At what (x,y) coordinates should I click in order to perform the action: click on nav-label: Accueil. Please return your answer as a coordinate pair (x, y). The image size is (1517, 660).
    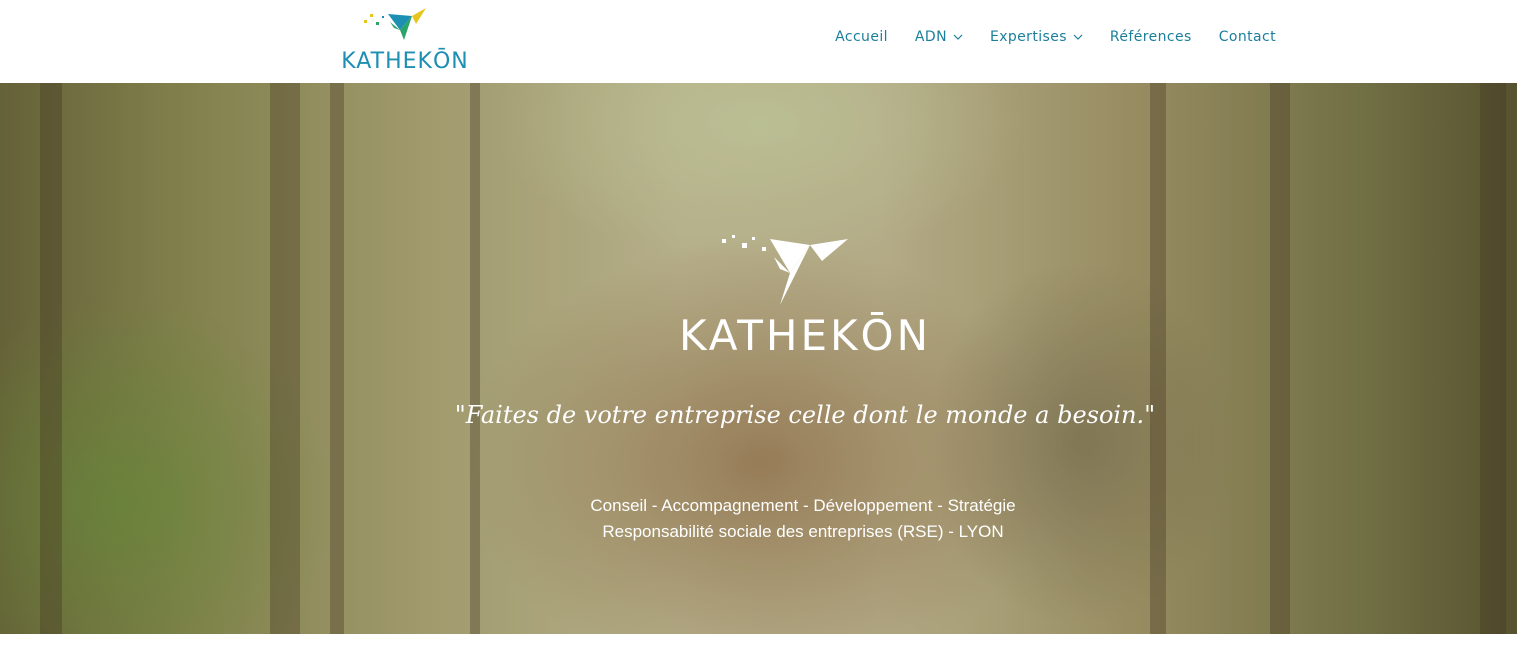
    Looking at the image, I should click on (861, 37).